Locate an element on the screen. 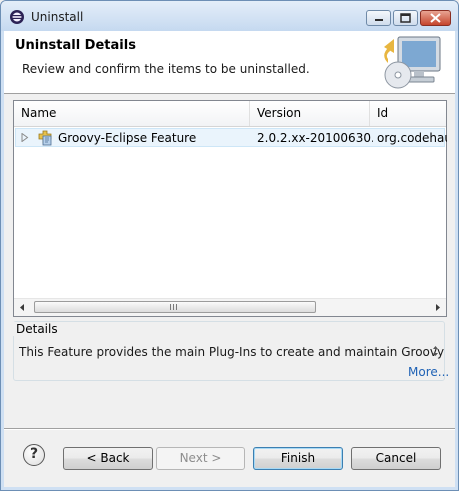  finish-button: Finish is located at coordinates (298, 458).